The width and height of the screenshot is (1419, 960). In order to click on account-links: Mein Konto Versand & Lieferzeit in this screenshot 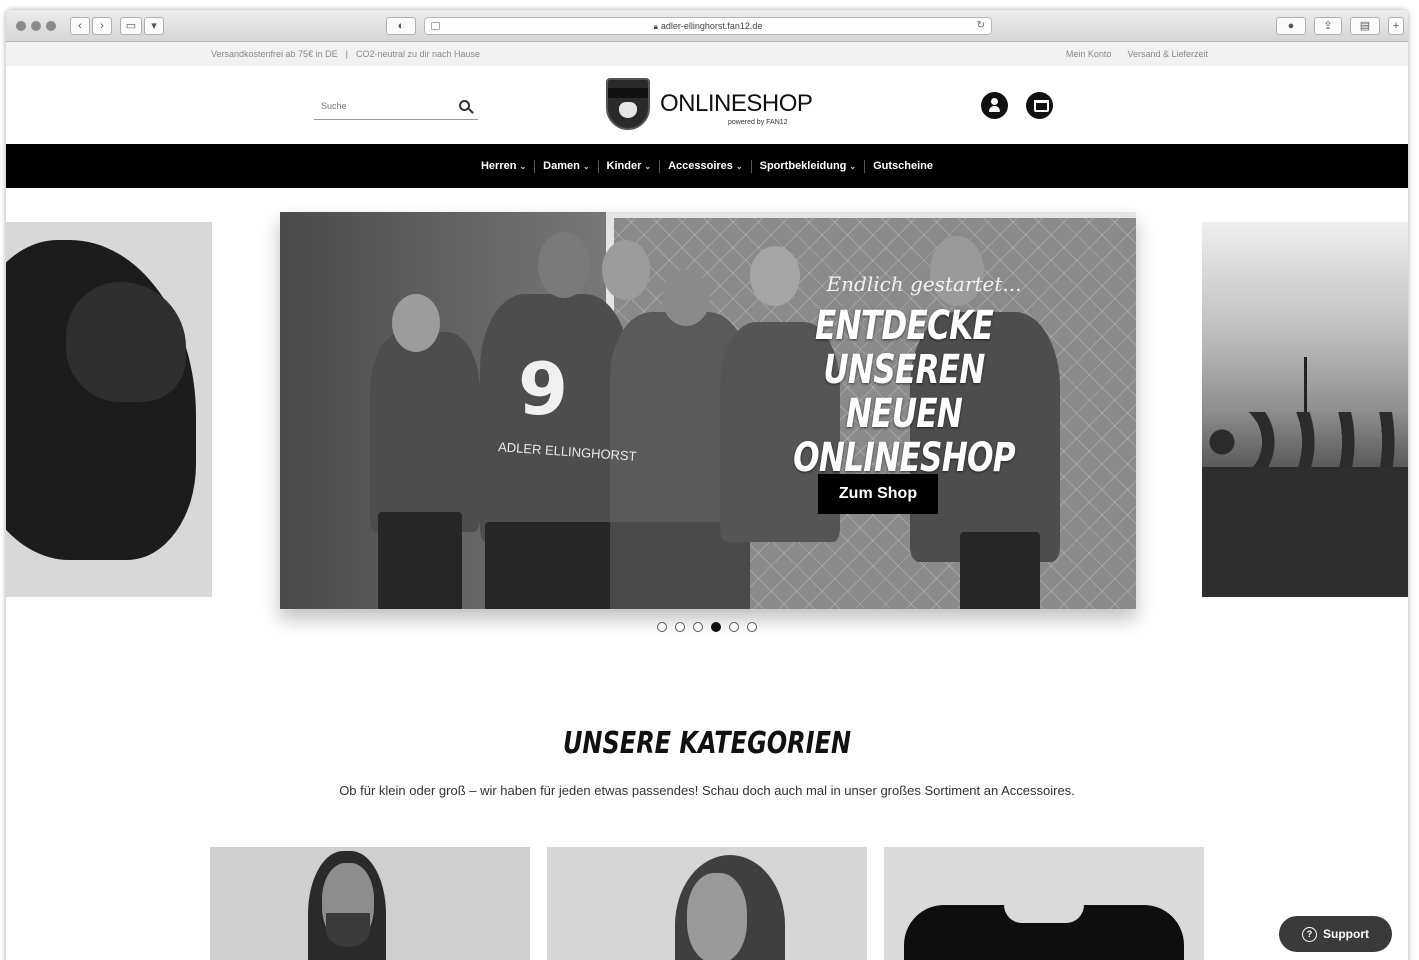, I will do `click(1137, 54)`.